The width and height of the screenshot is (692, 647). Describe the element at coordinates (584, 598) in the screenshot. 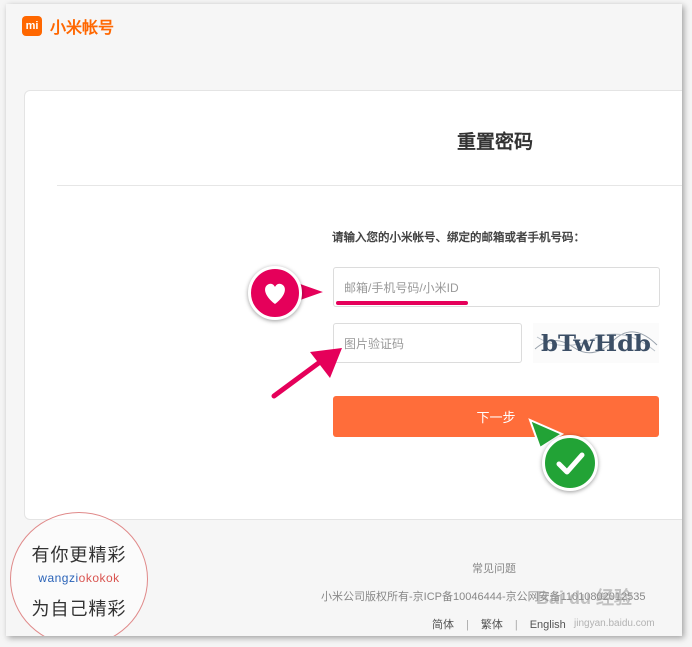

I see `baidu-jingyan-logo: Bai du 经验` at that location.